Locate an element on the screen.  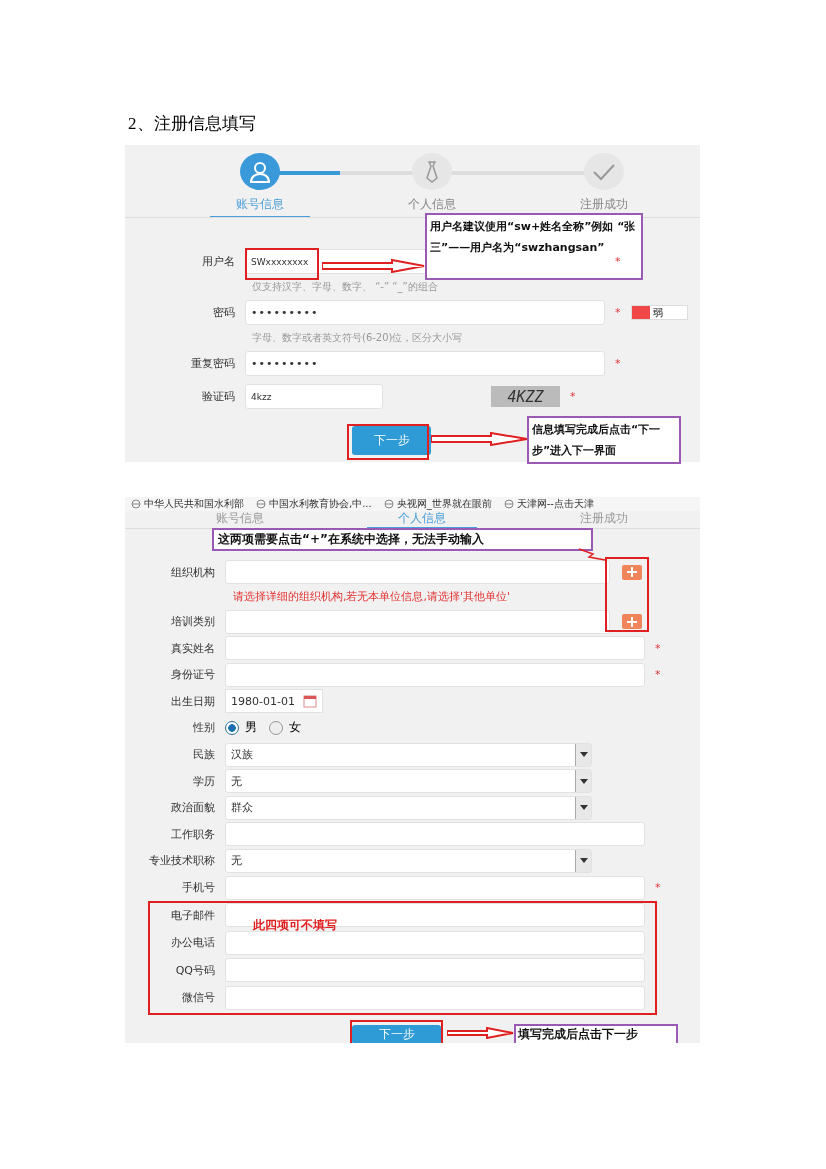
field-hint: 字母、数字或者英文符号(6-20)位，区分大小写 is located at coordinates (357, 338).